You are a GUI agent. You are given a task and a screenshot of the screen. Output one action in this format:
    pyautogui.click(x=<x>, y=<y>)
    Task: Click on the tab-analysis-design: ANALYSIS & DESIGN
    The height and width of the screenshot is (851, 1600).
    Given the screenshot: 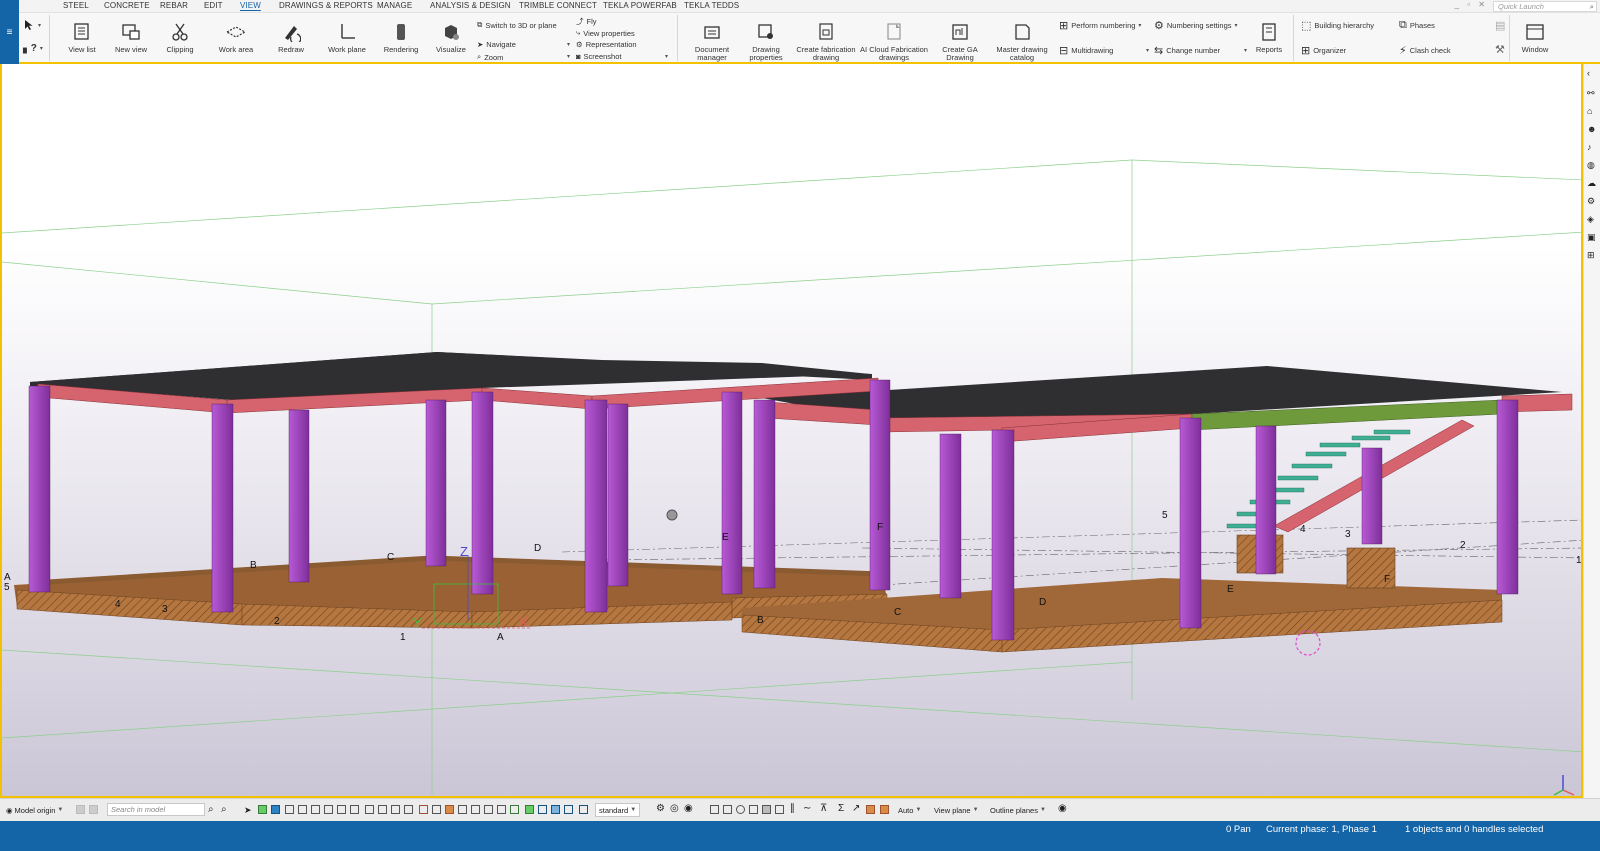 What is the action you would take?
    pyautogui.click(x=470, y=5)
    